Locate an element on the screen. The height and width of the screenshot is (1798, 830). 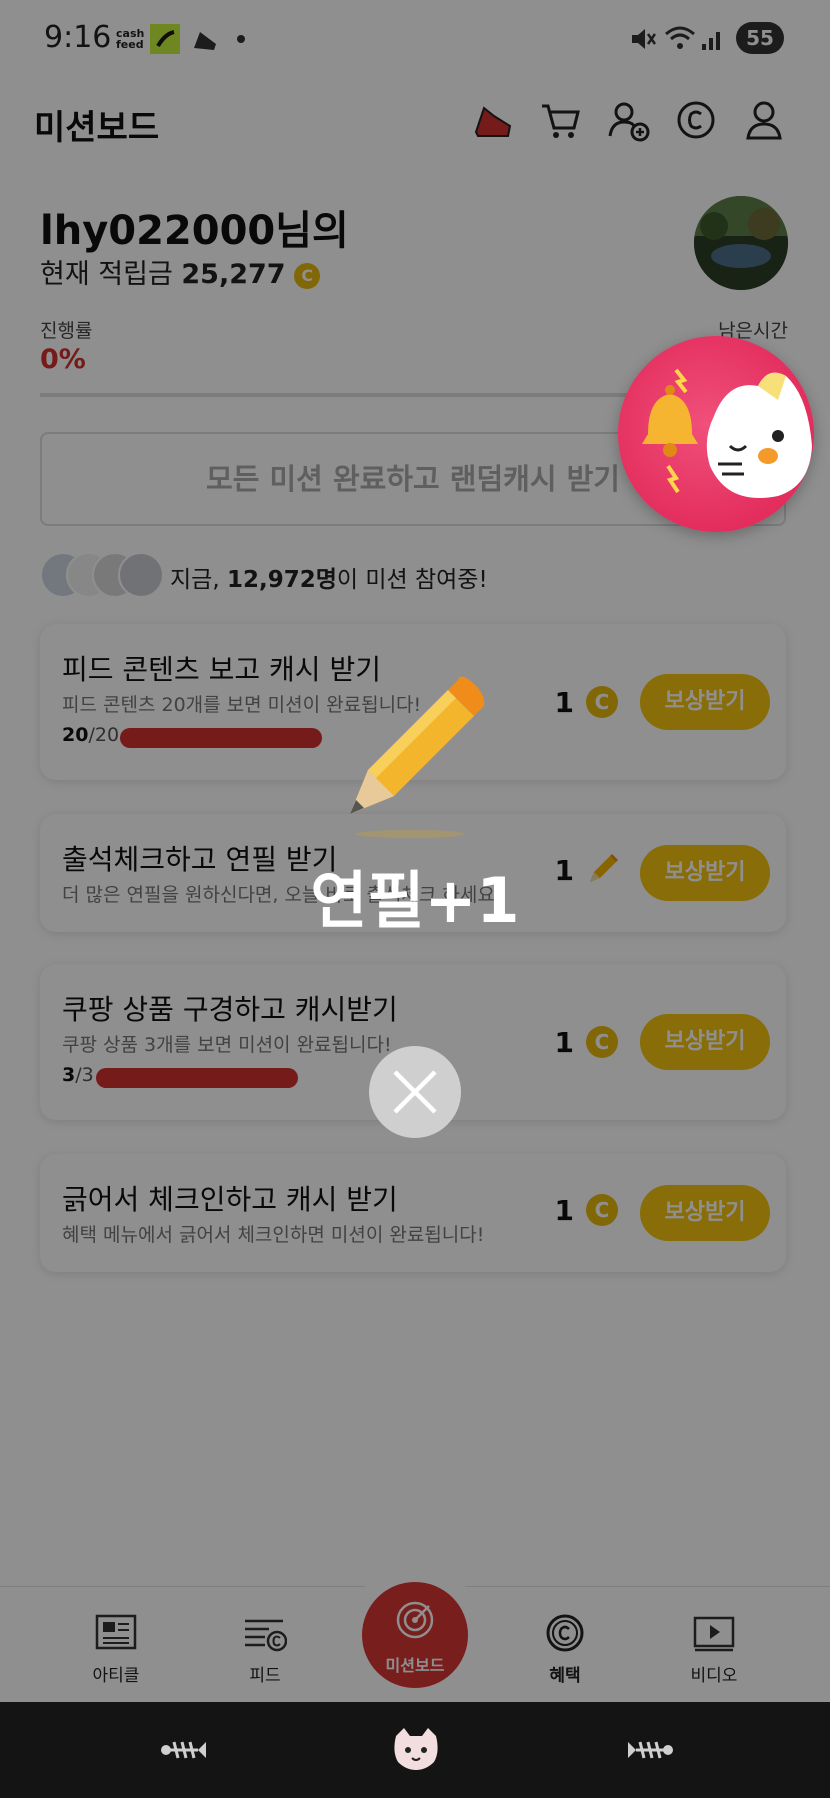
floating-notification-badge is located at coordinates (716, 434).